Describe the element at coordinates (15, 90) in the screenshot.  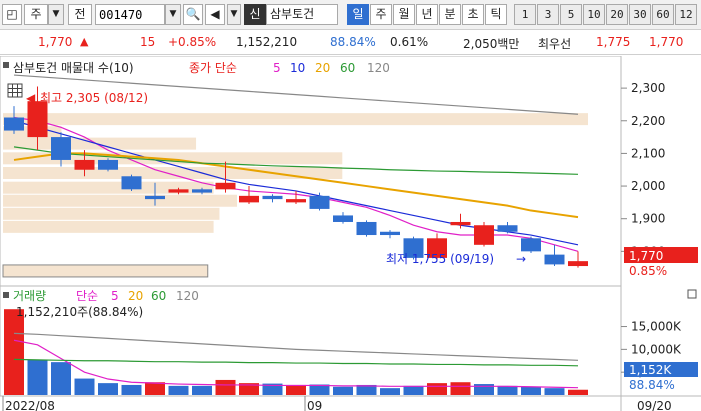
I see `grid-icon` at that location.